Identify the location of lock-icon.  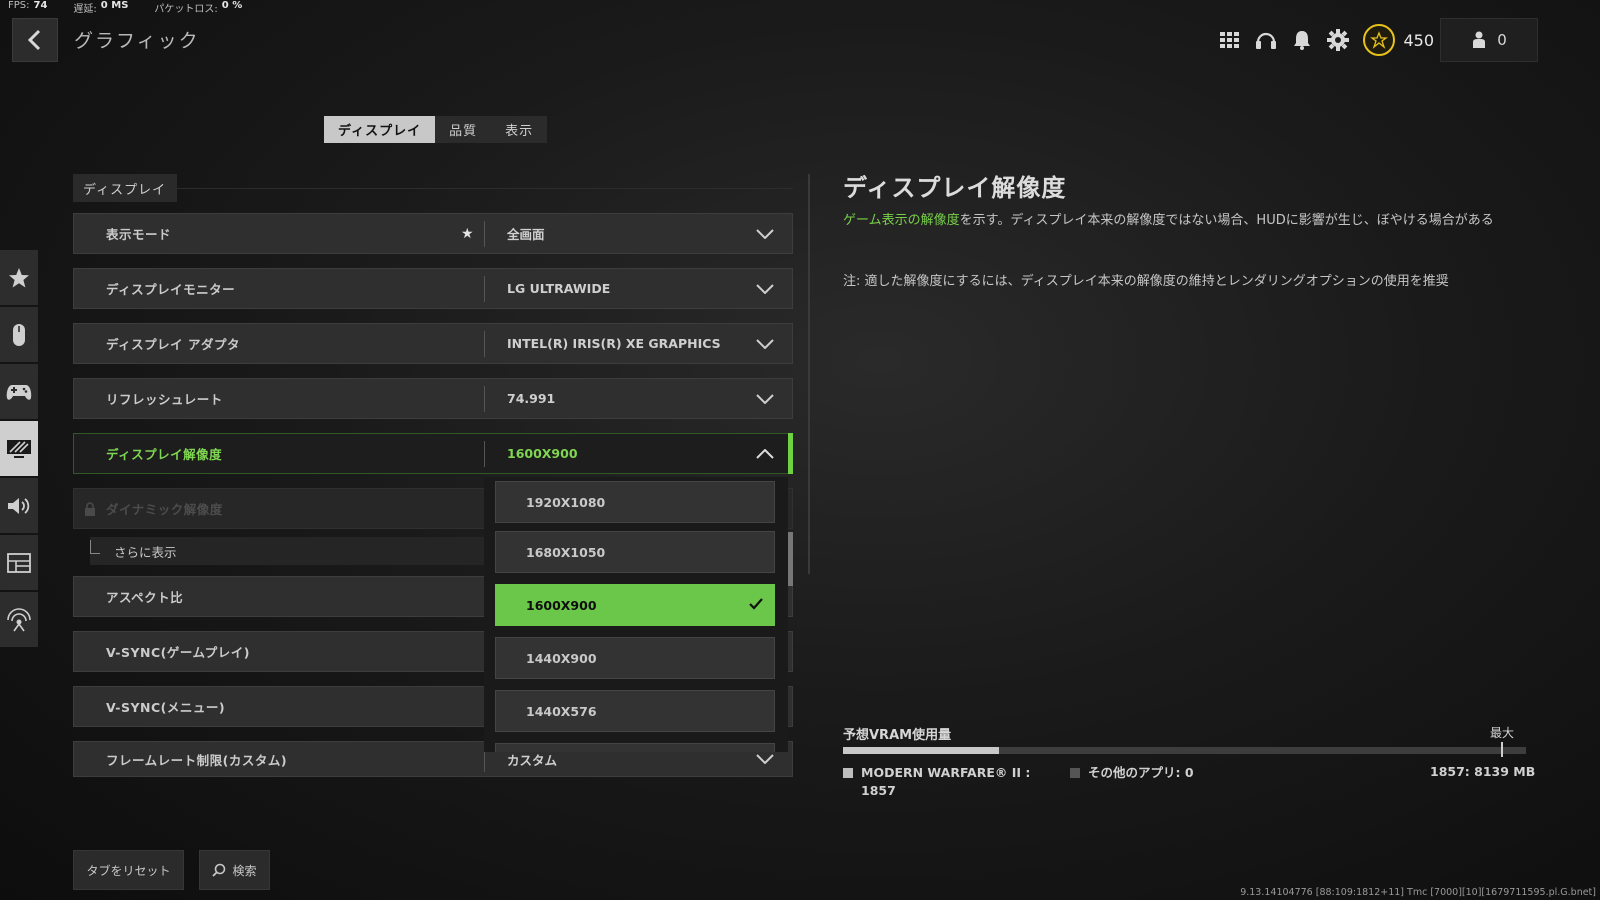
(90, 509).